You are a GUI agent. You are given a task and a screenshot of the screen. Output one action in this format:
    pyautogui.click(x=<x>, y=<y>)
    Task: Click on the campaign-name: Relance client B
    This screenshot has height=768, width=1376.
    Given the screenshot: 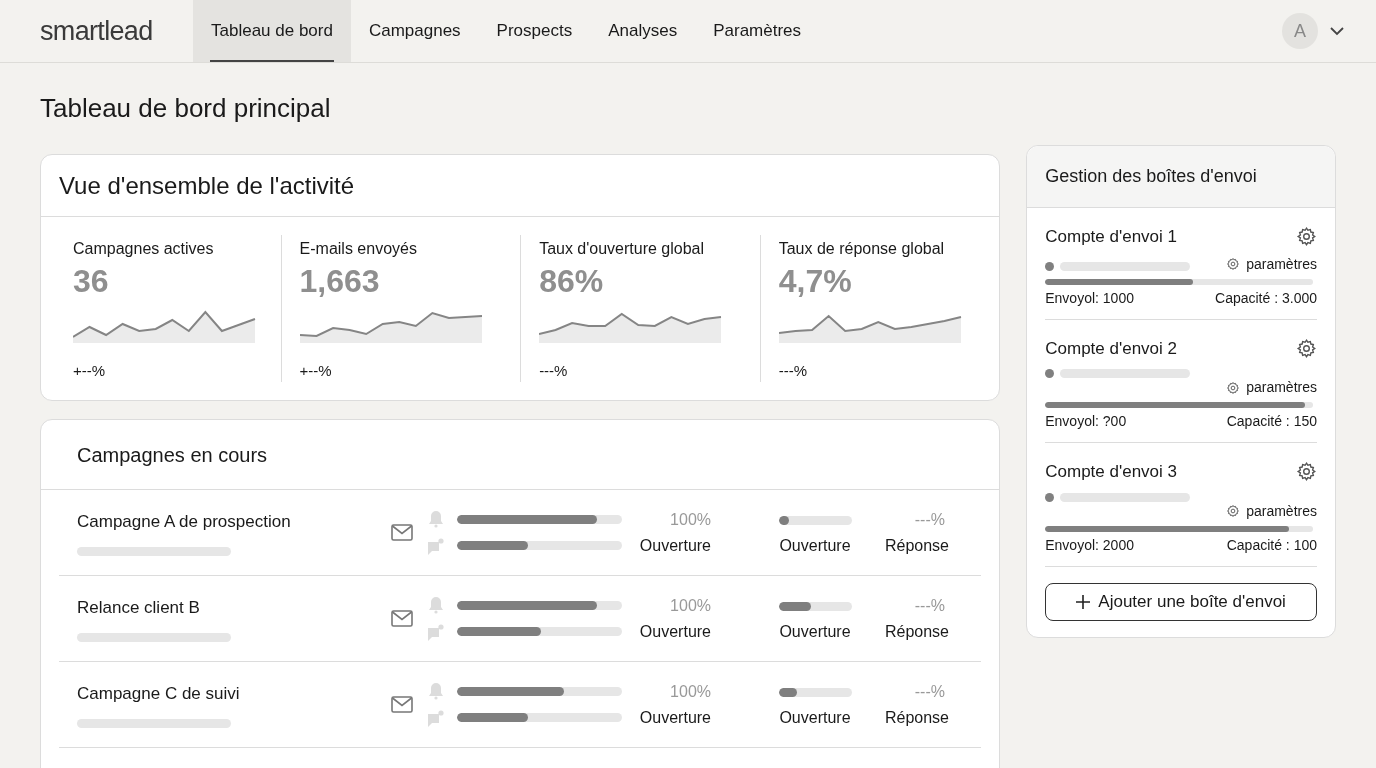 What is the action you would take?
    pyautogui.click(x=234, y=608)
    